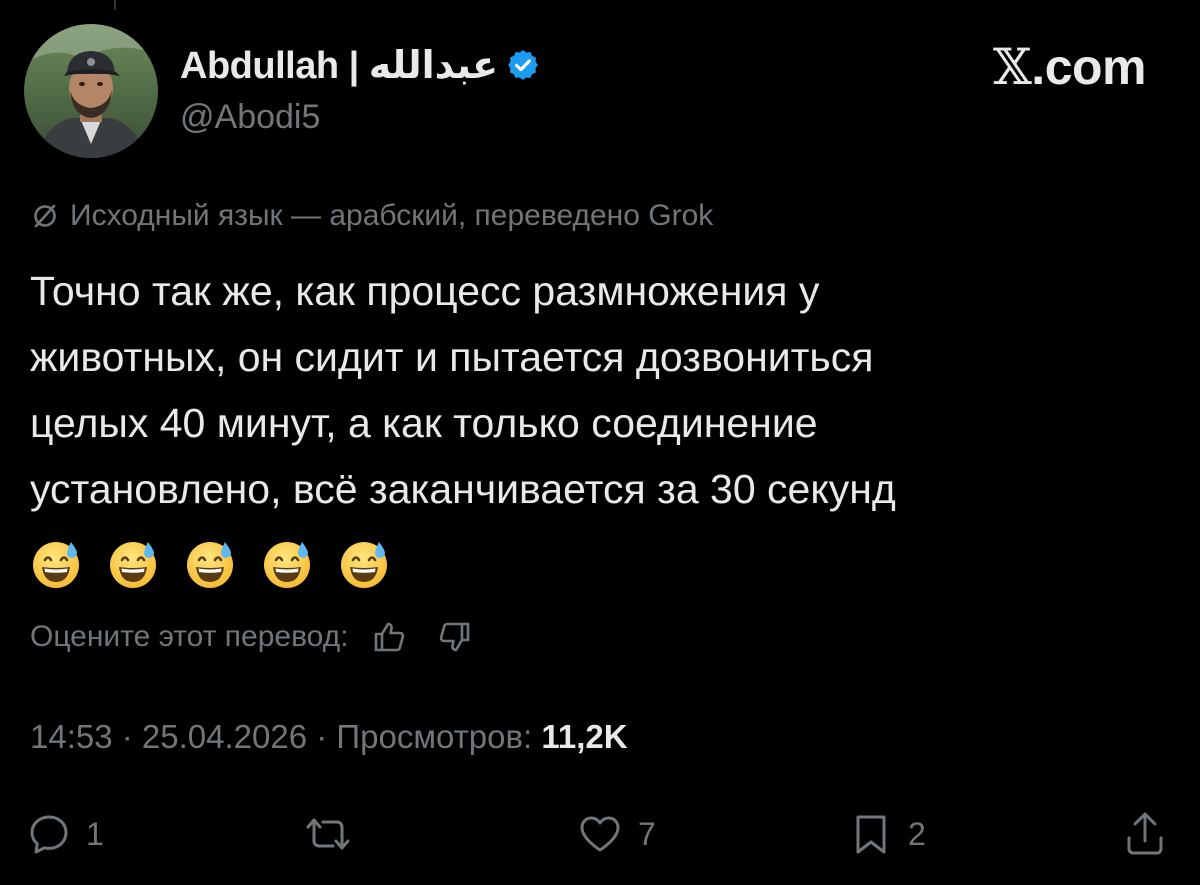 The height and width of the screenshot is (885, 1200). I want to click on reply-button: 1, so click(65, 834).